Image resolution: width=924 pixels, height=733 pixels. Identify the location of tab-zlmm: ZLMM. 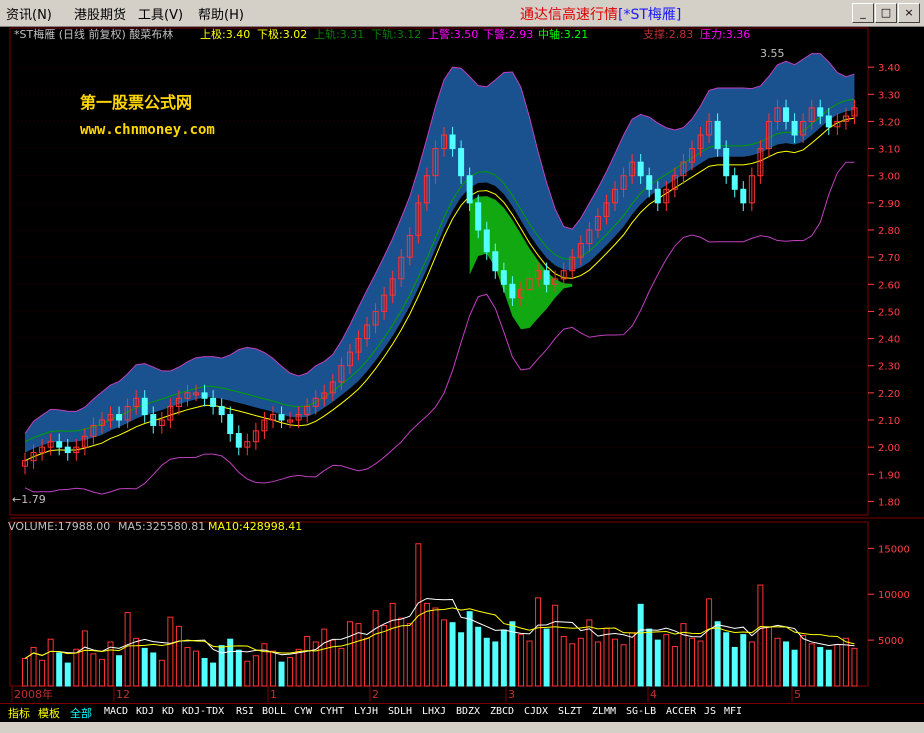
(604, 711).